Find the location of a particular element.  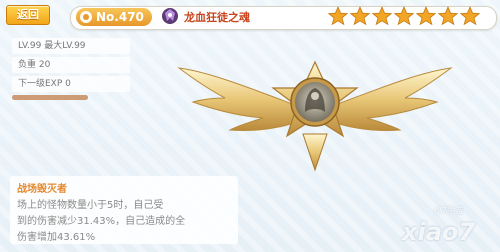

star-rating is located at coordinates (409, 16).